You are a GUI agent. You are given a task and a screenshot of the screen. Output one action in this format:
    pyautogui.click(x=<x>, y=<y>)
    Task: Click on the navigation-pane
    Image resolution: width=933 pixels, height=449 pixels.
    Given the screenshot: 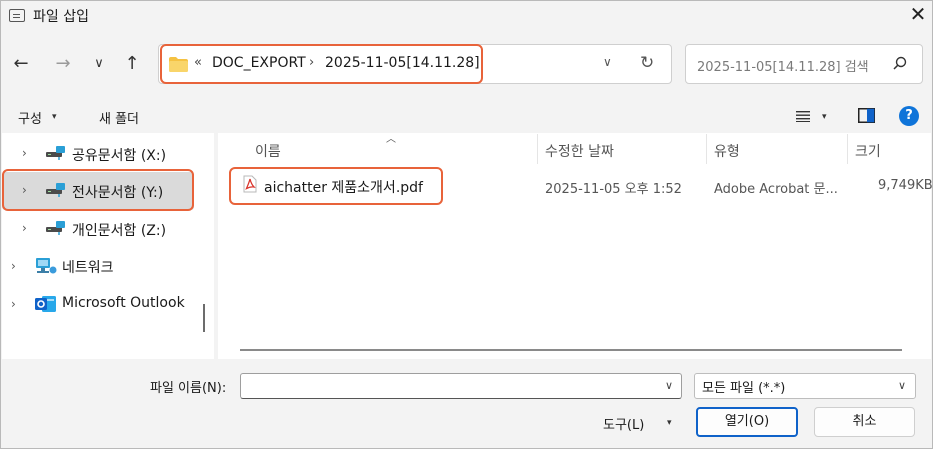 What is the action you would take?
    pyautogui.click(x=108, y=246)
    